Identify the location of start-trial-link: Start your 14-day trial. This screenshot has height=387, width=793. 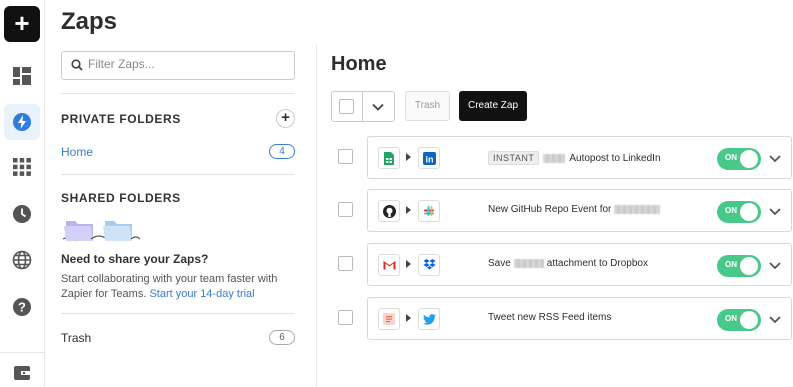
(201, 294).